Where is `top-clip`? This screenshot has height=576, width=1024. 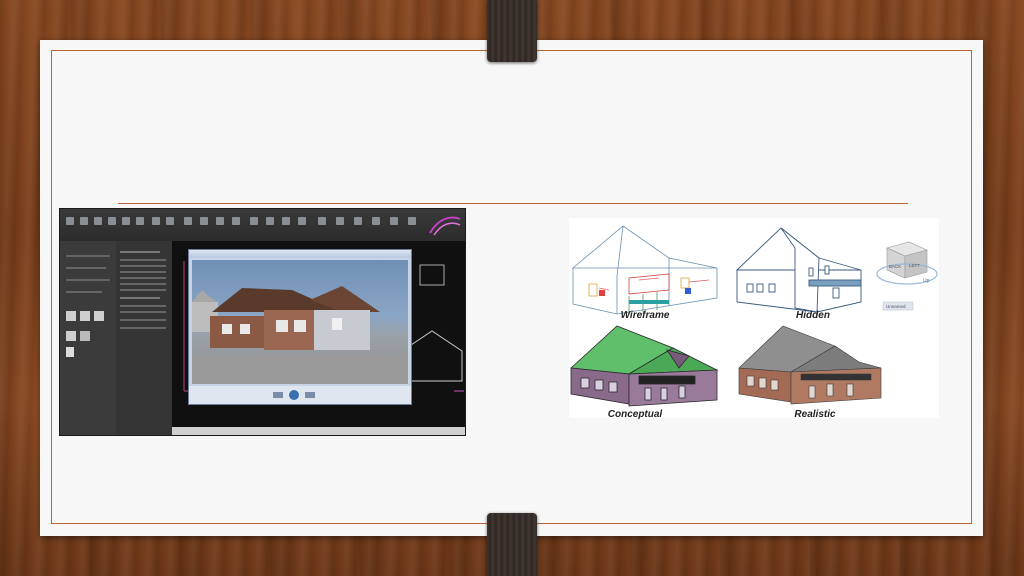 top-clip is located at coordinates (512, 31).